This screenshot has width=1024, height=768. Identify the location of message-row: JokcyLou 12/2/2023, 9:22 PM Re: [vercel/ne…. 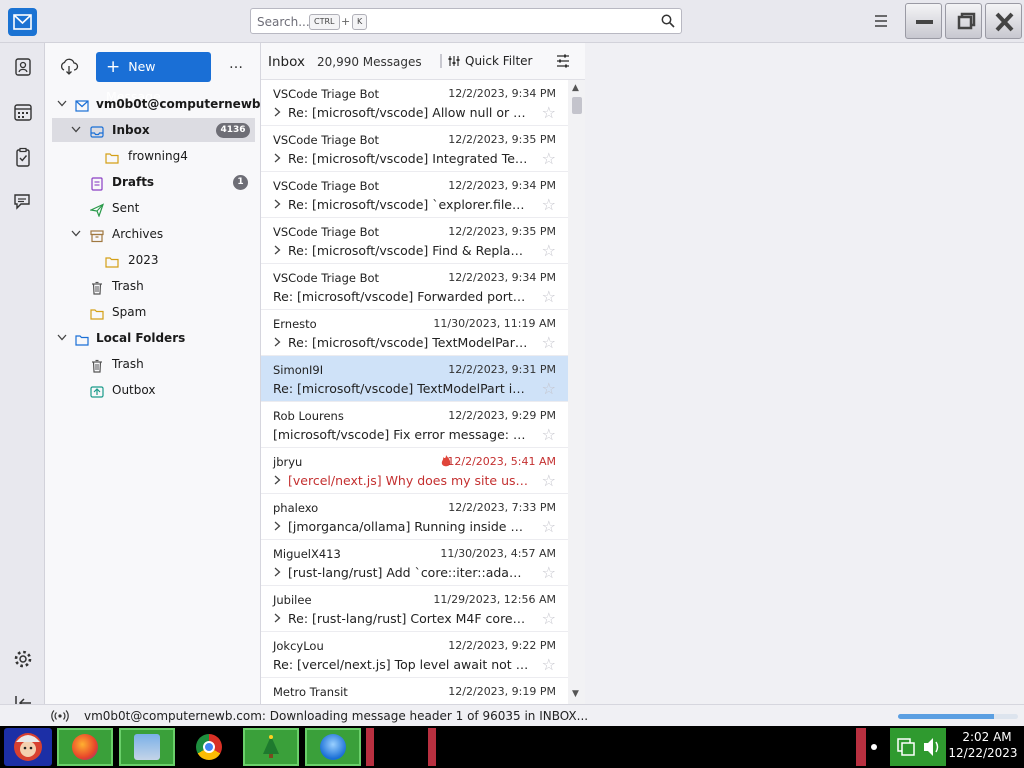
(414, 655).